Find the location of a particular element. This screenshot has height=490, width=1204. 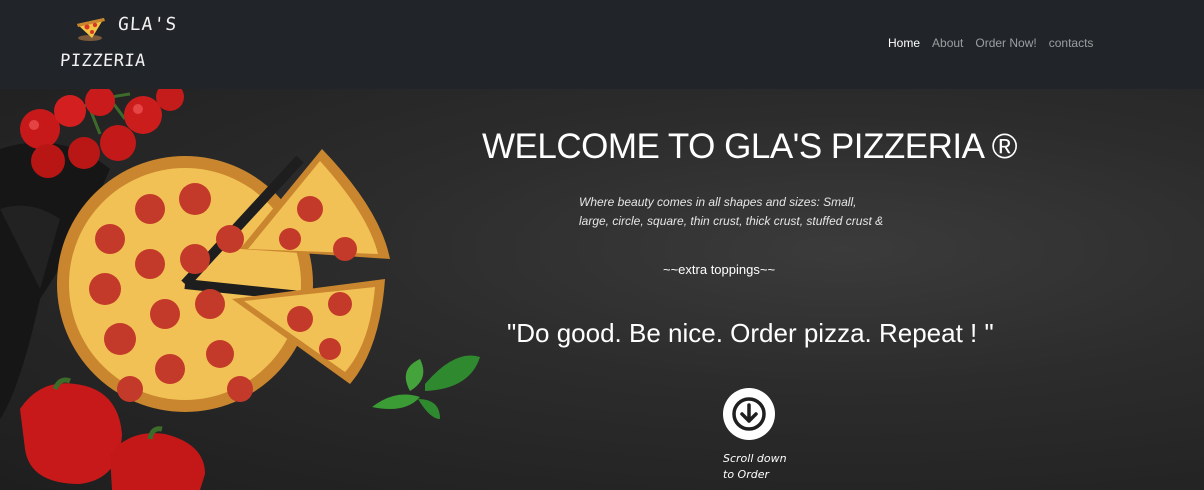

nav-order-now: Order Now! is located at coordinates (1005, 43).